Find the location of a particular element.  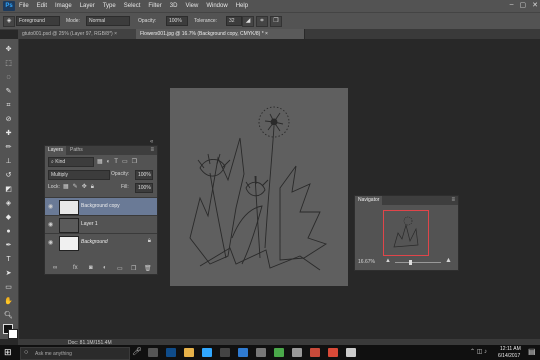

task-view-icon is located at coordinates (153, 352).